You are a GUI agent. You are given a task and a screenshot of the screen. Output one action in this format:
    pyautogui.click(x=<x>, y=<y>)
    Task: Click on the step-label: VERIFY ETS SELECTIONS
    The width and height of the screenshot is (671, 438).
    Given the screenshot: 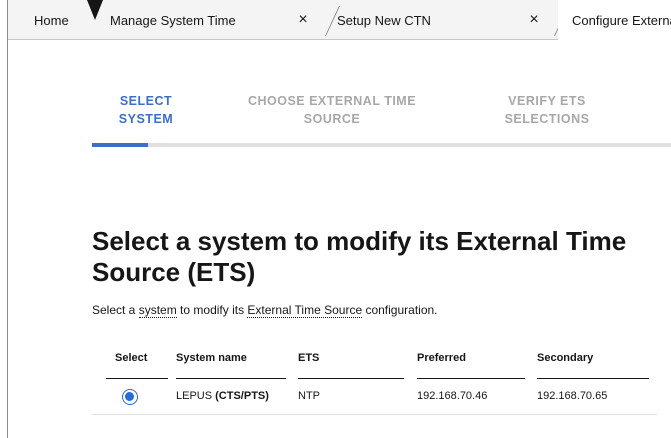 What is the action you would take?
    pyautogui.click(x=547, y=110)
    